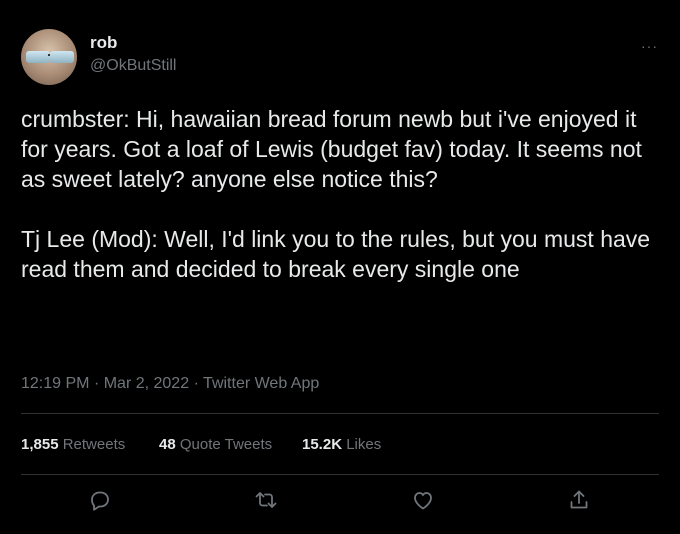 Image resolution: width=680 pixels, height=534 pixels. I want to click on quote-tweets-count: 48, so click(167, 444).